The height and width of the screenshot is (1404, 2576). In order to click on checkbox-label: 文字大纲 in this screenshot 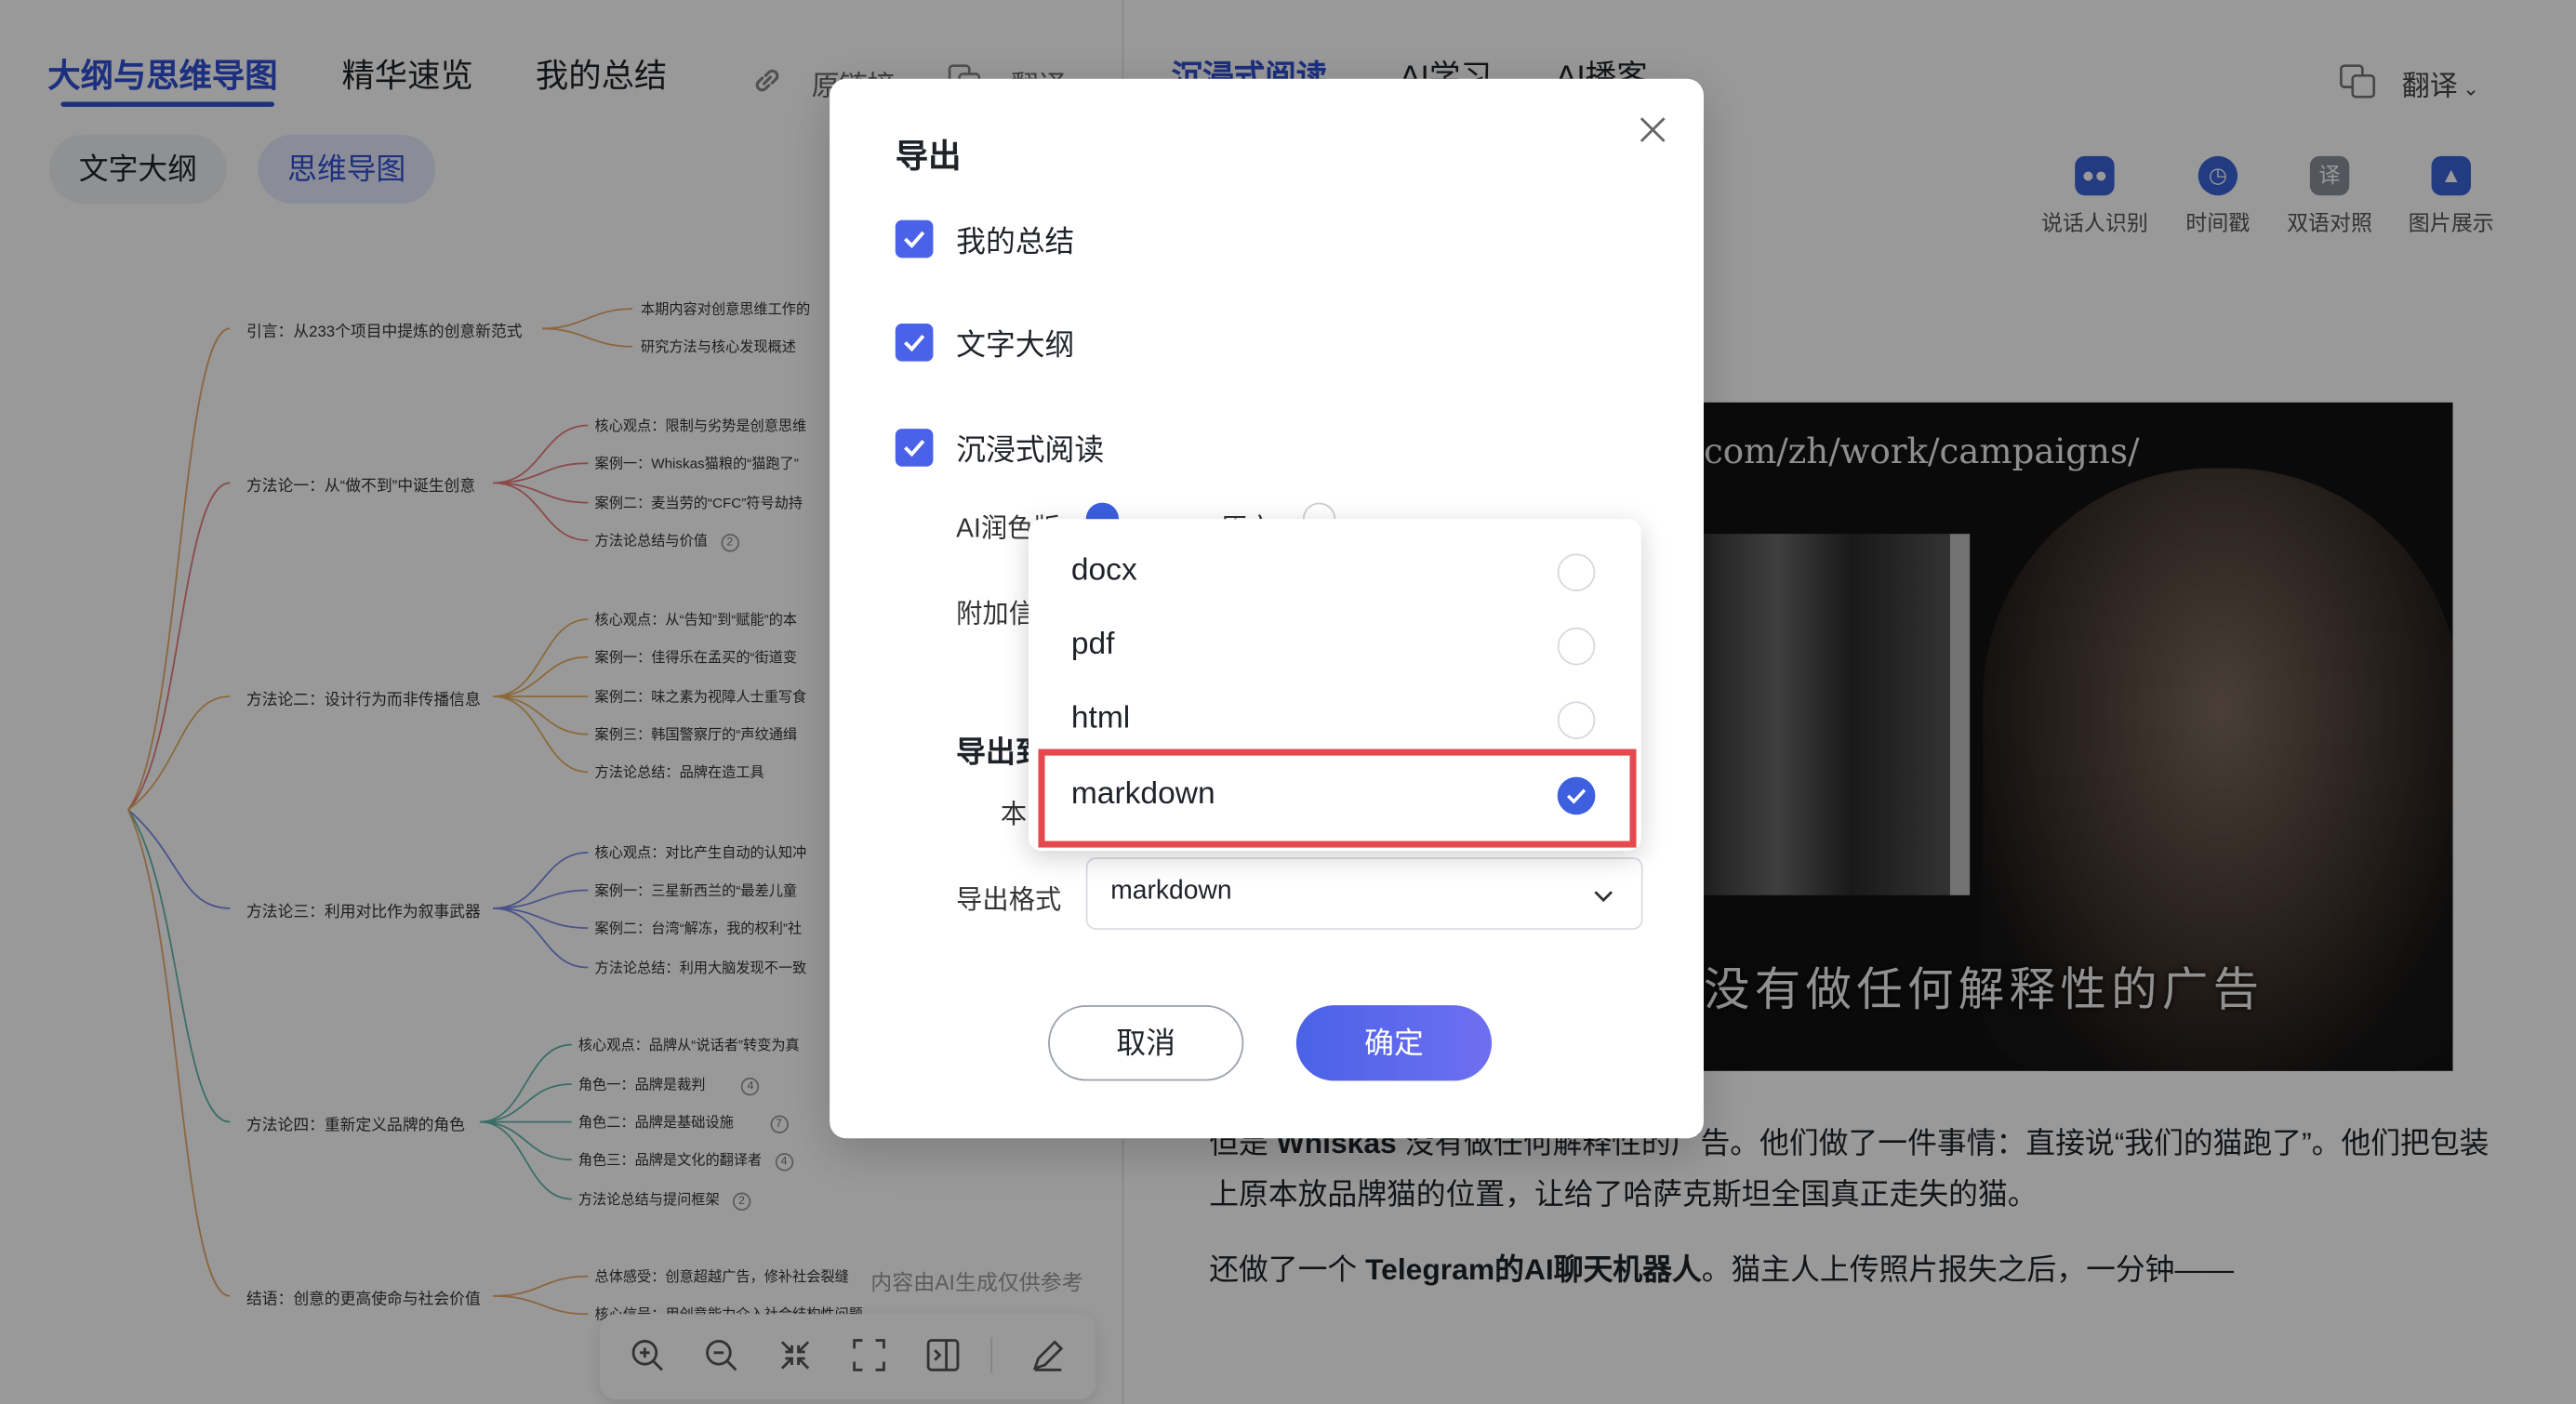, I will do `click(1015, 345)`.